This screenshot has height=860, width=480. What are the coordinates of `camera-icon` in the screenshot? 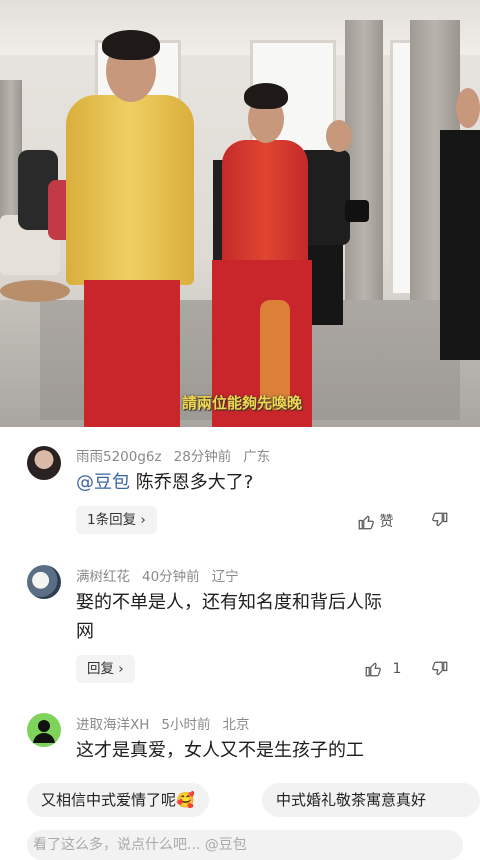 It's located at (357, 211).